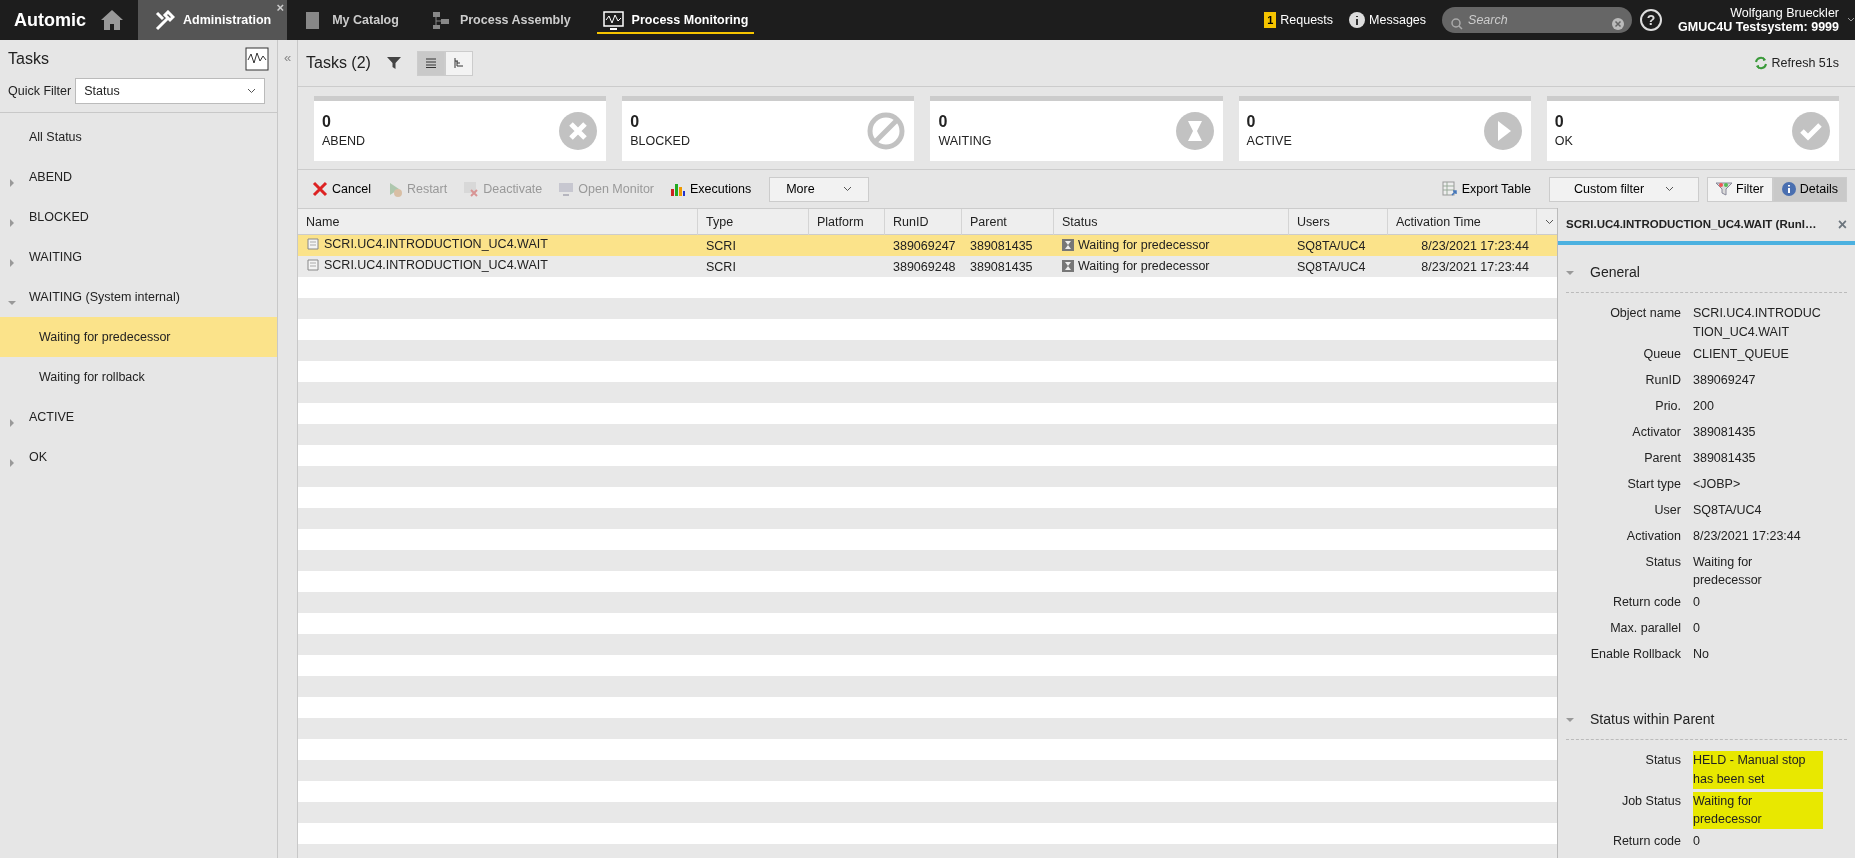 This screenshot has width=1855, height=858. Describe the element at coordinates (924, 266) in the screenshot. I see `table-cell: 389069248` at that location.